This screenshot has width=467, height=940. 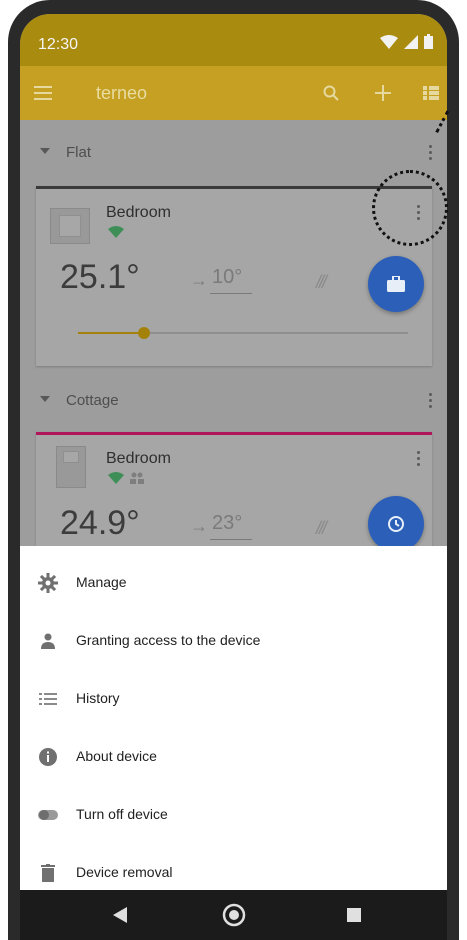 What do you see at coordinates (100, 277) in the screenshot?
I see `current-temperature: 25.1°` at bounding box center [100, 277].